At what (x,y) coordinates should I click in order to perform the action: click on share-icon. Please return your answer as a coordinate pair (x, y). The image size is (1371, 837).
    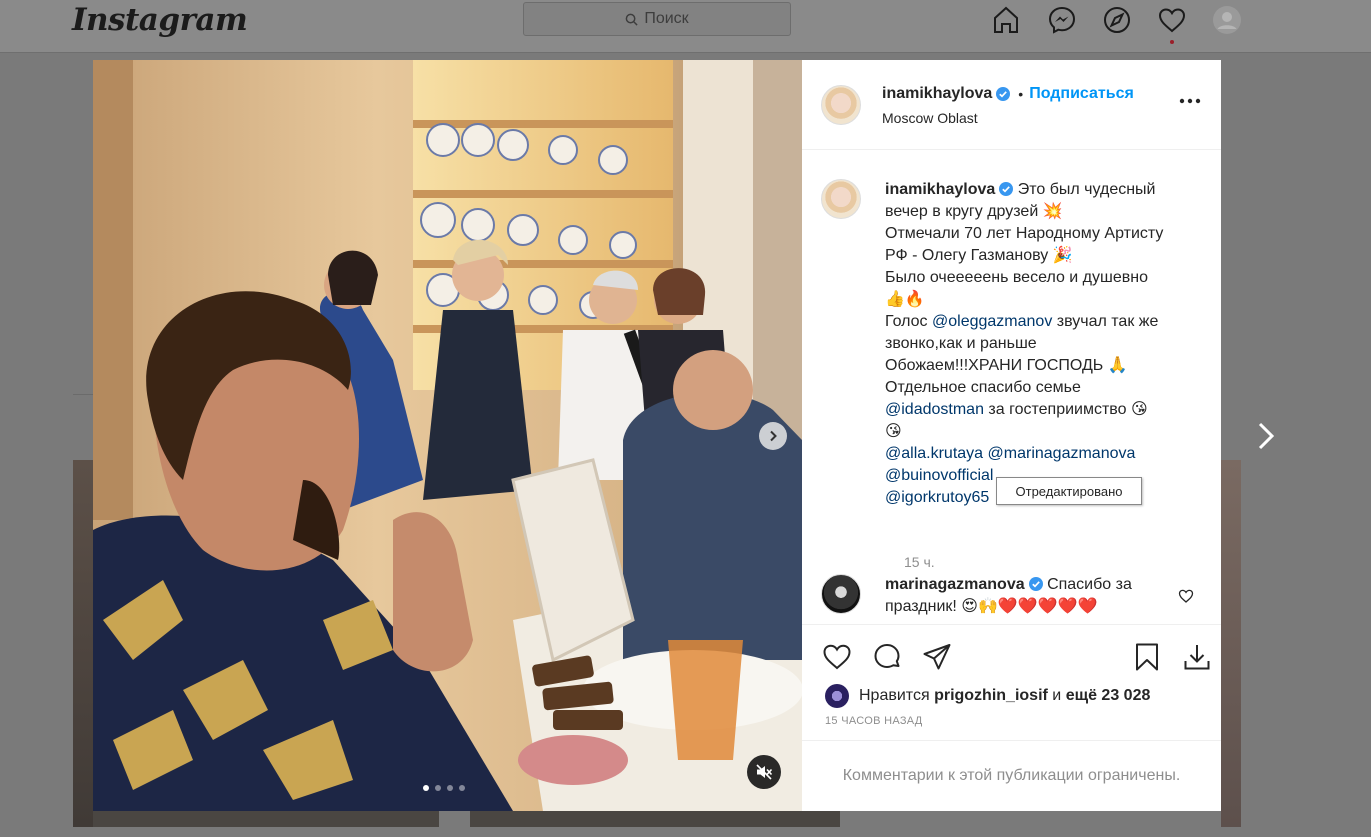
    Looking at the image, I should click on (937, 657).